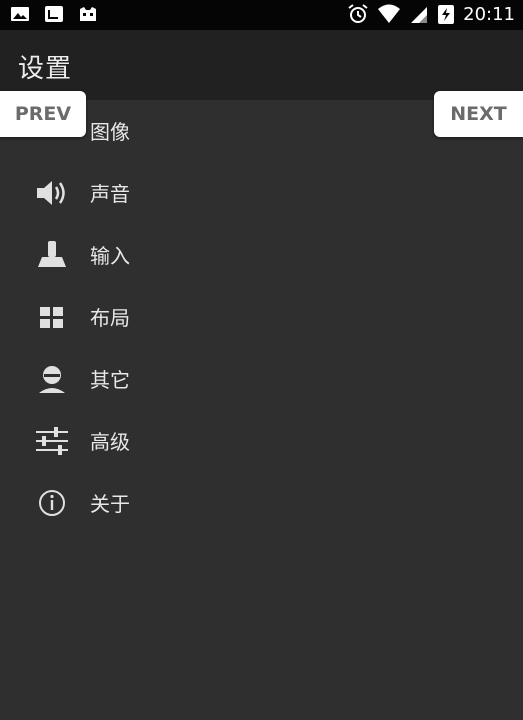  Describe the element at coordinates (110, 132) in the screenshot. I see `menu-item-label: 图像` at that location.